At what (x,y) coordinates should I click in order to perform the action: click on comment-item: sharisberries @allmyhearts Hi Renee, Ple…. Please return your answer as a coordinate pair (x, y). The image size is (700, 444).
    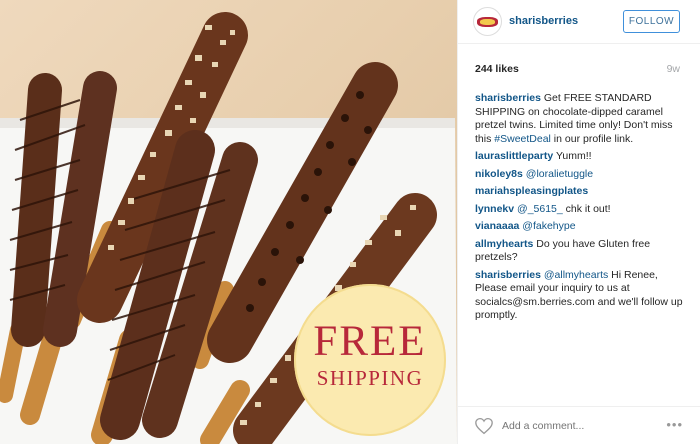
    Looking at the image, I should click on (581, 296).